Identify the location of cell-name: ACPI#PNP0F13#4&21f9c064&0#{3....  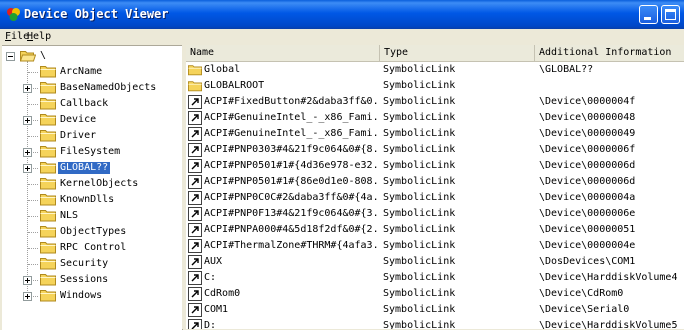
(292, 213).